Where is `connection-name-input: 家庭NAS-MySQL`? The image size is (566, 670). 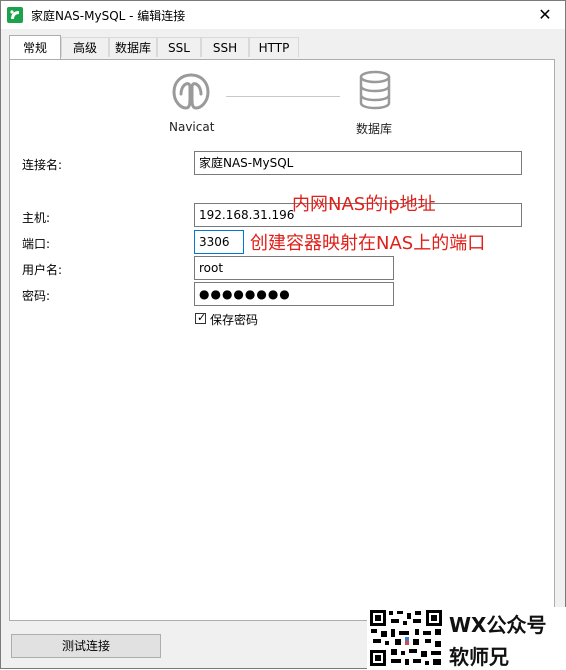 connection-name-input: 家庭NAS-MySQL is located at coordinates (358, 163).